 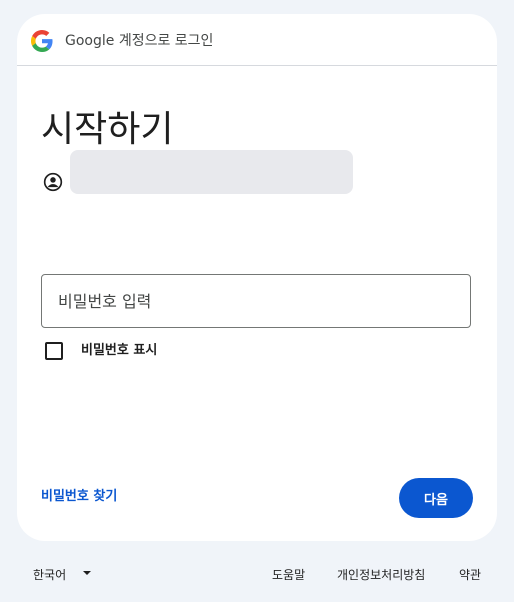 I want to click on language-select: 한국어, so click(x=62, y=574).